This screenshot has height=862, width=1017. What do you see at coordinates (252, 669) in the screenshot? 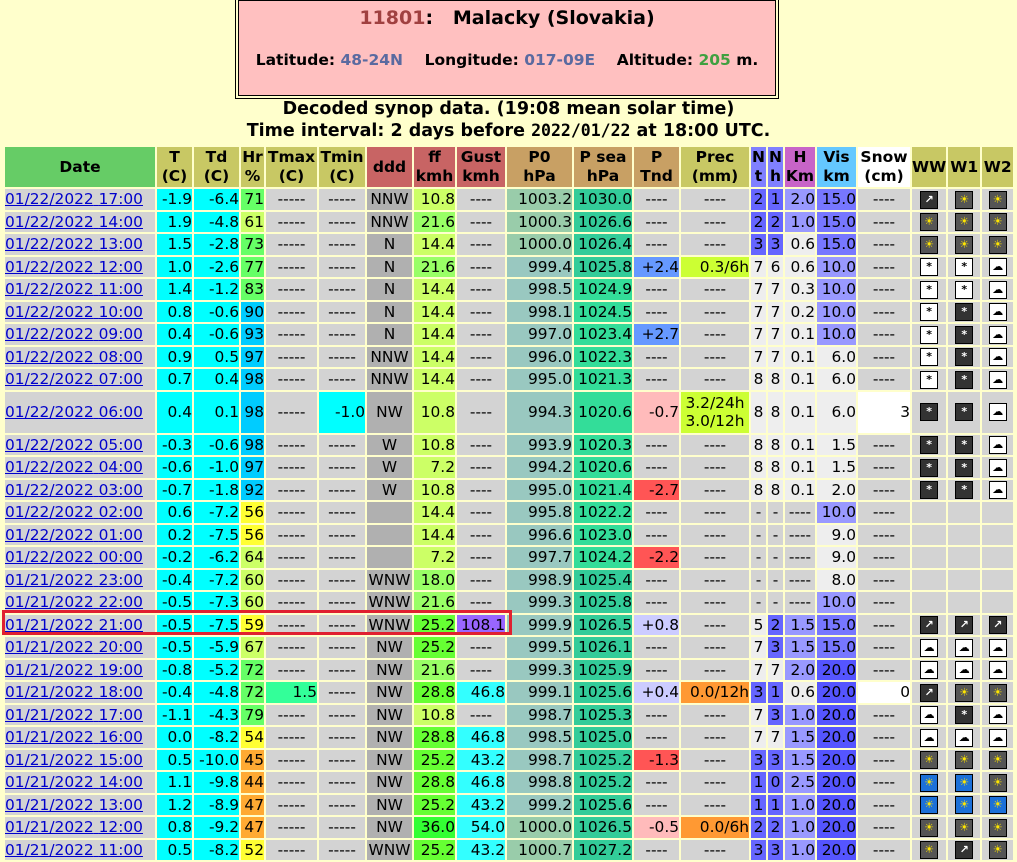
I see `hr-cell: 72` at bounding box center [252, 669].